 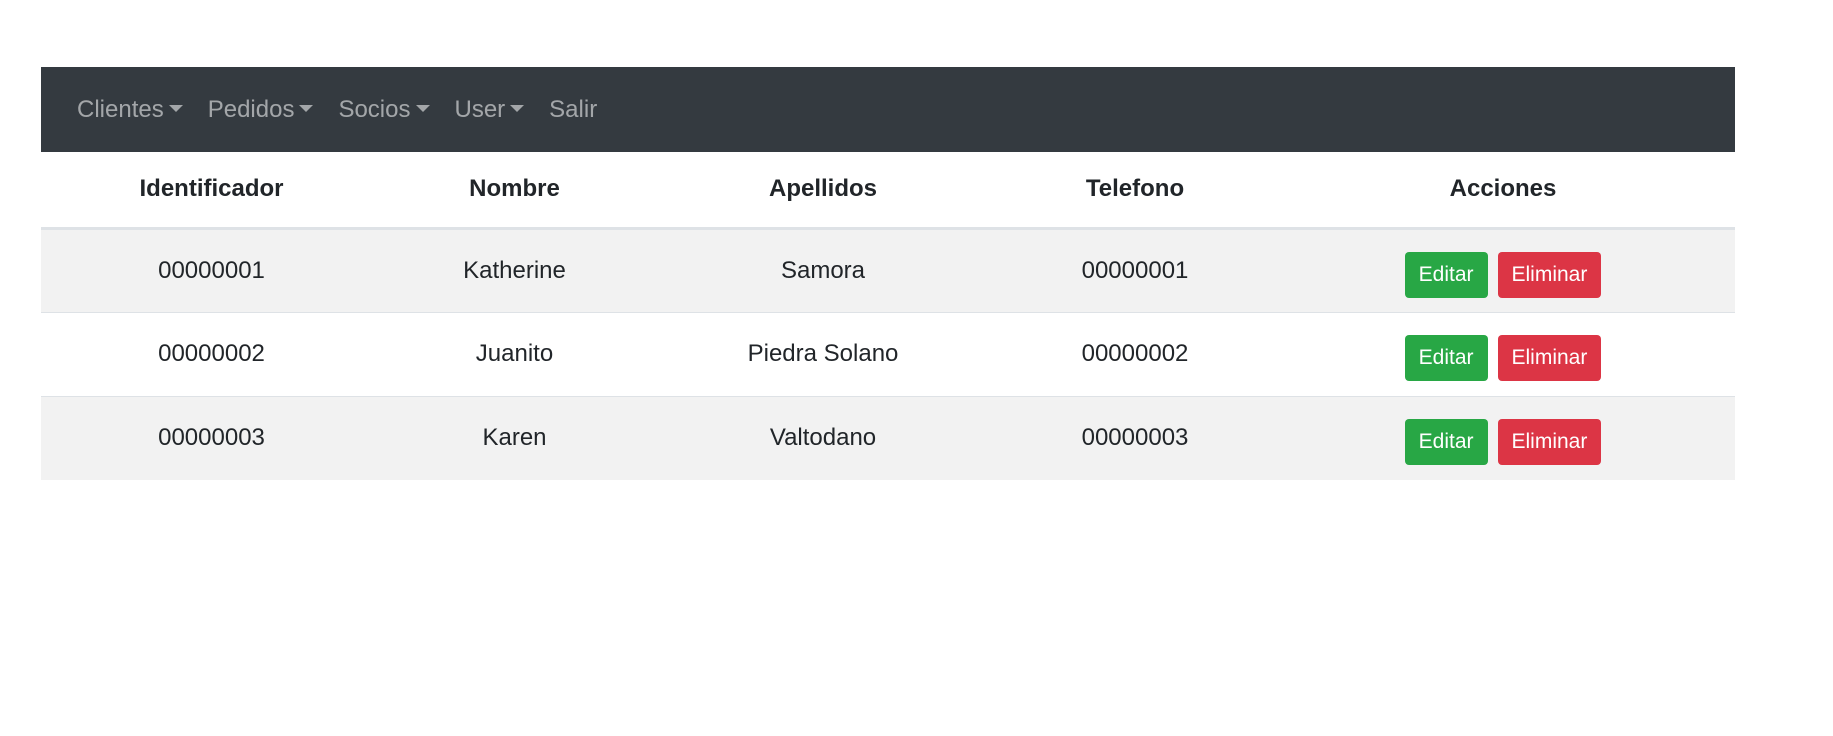 I want to click on cell-identificador: 00000003, so click(x=211, y=437).